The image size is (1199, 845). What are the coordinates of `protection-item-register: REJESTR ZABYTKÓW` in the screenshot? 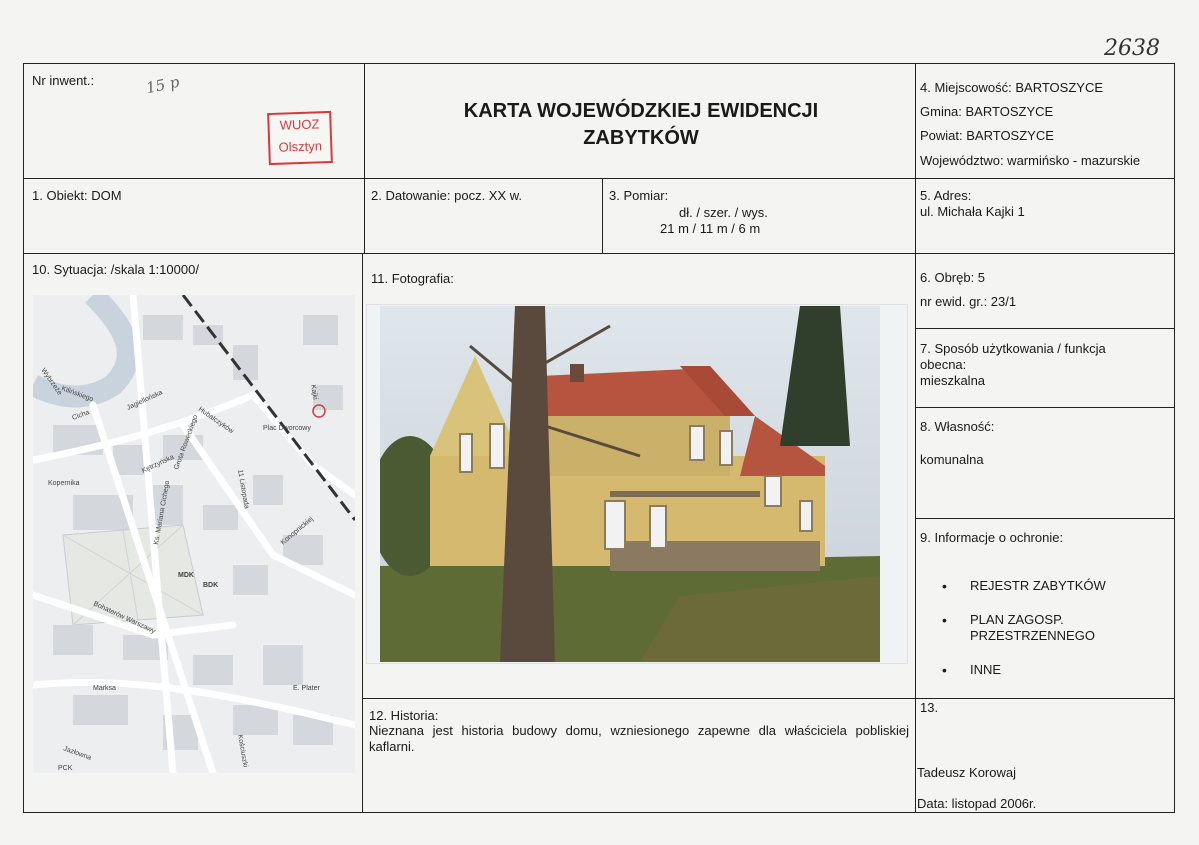 It's located at (1023, 586).